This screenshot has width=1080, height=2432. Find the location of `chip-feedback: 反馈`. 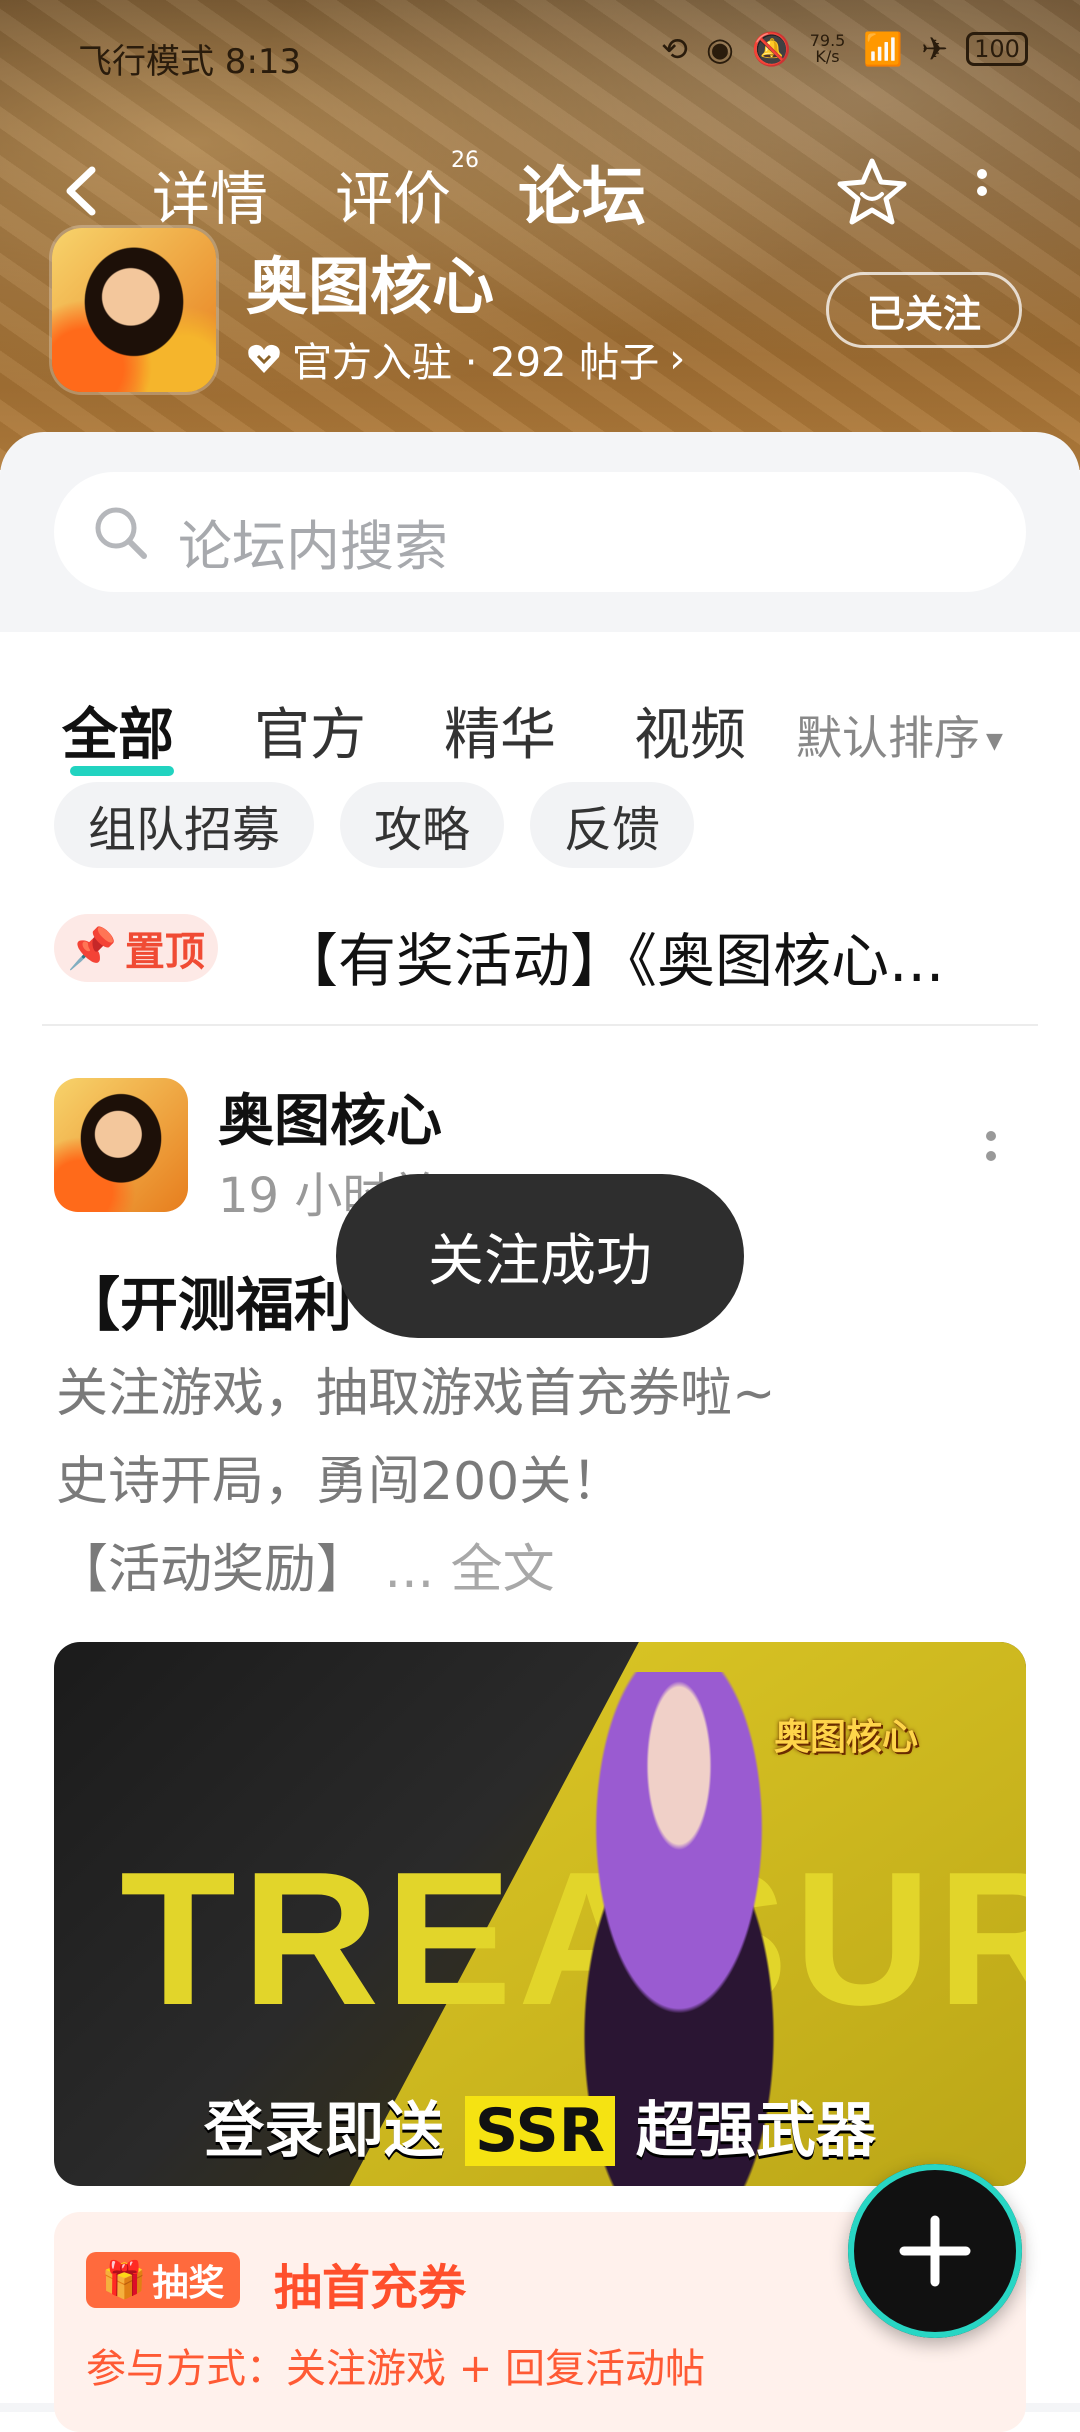

chip-feedback: 反馈 is located at coordinates (612, 825).